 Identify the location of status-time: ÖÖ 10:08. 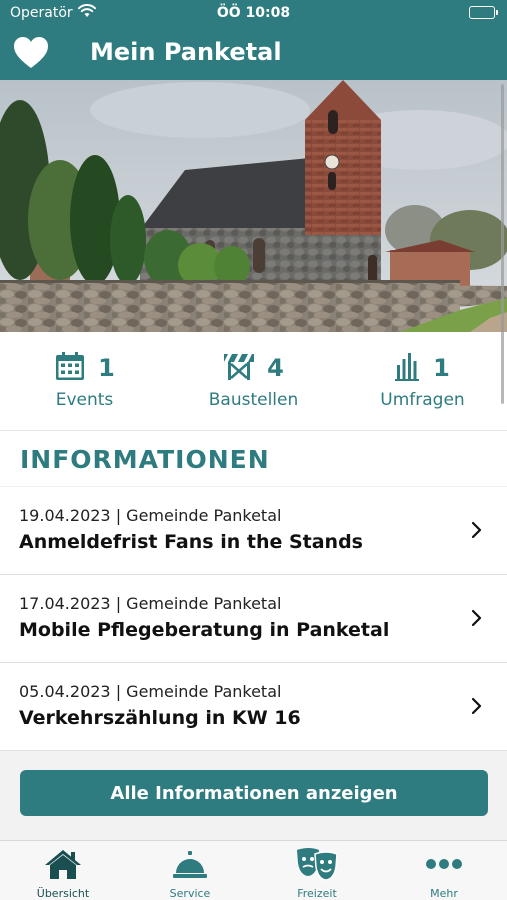
(253, 13).